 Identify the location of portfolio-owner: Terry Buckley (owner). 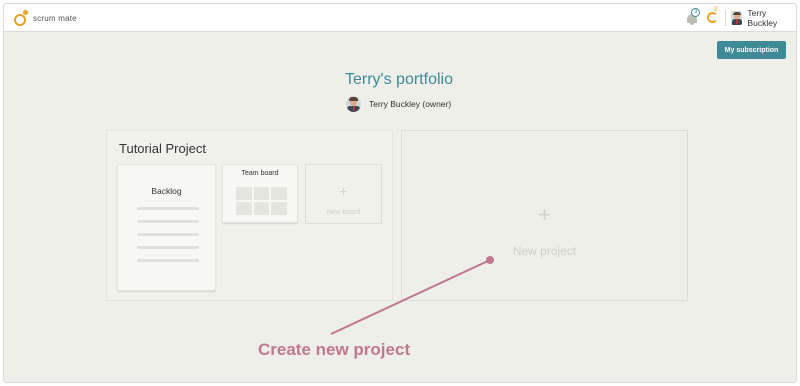
(398, 104).